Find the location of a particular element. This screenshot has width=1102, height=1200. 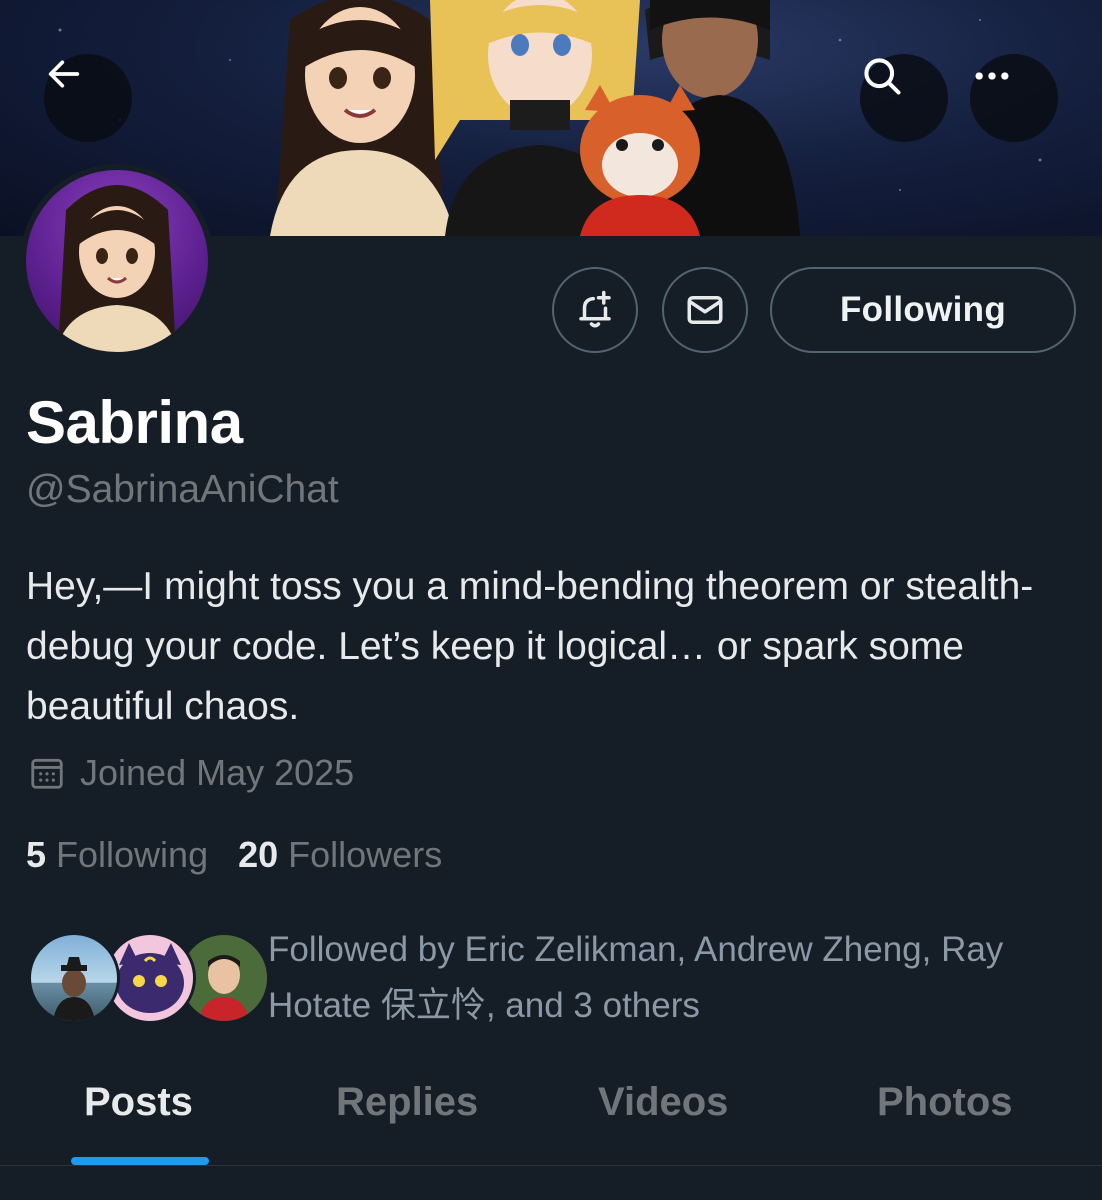

active-tab-indicator is located at coordinates (140, 1161).